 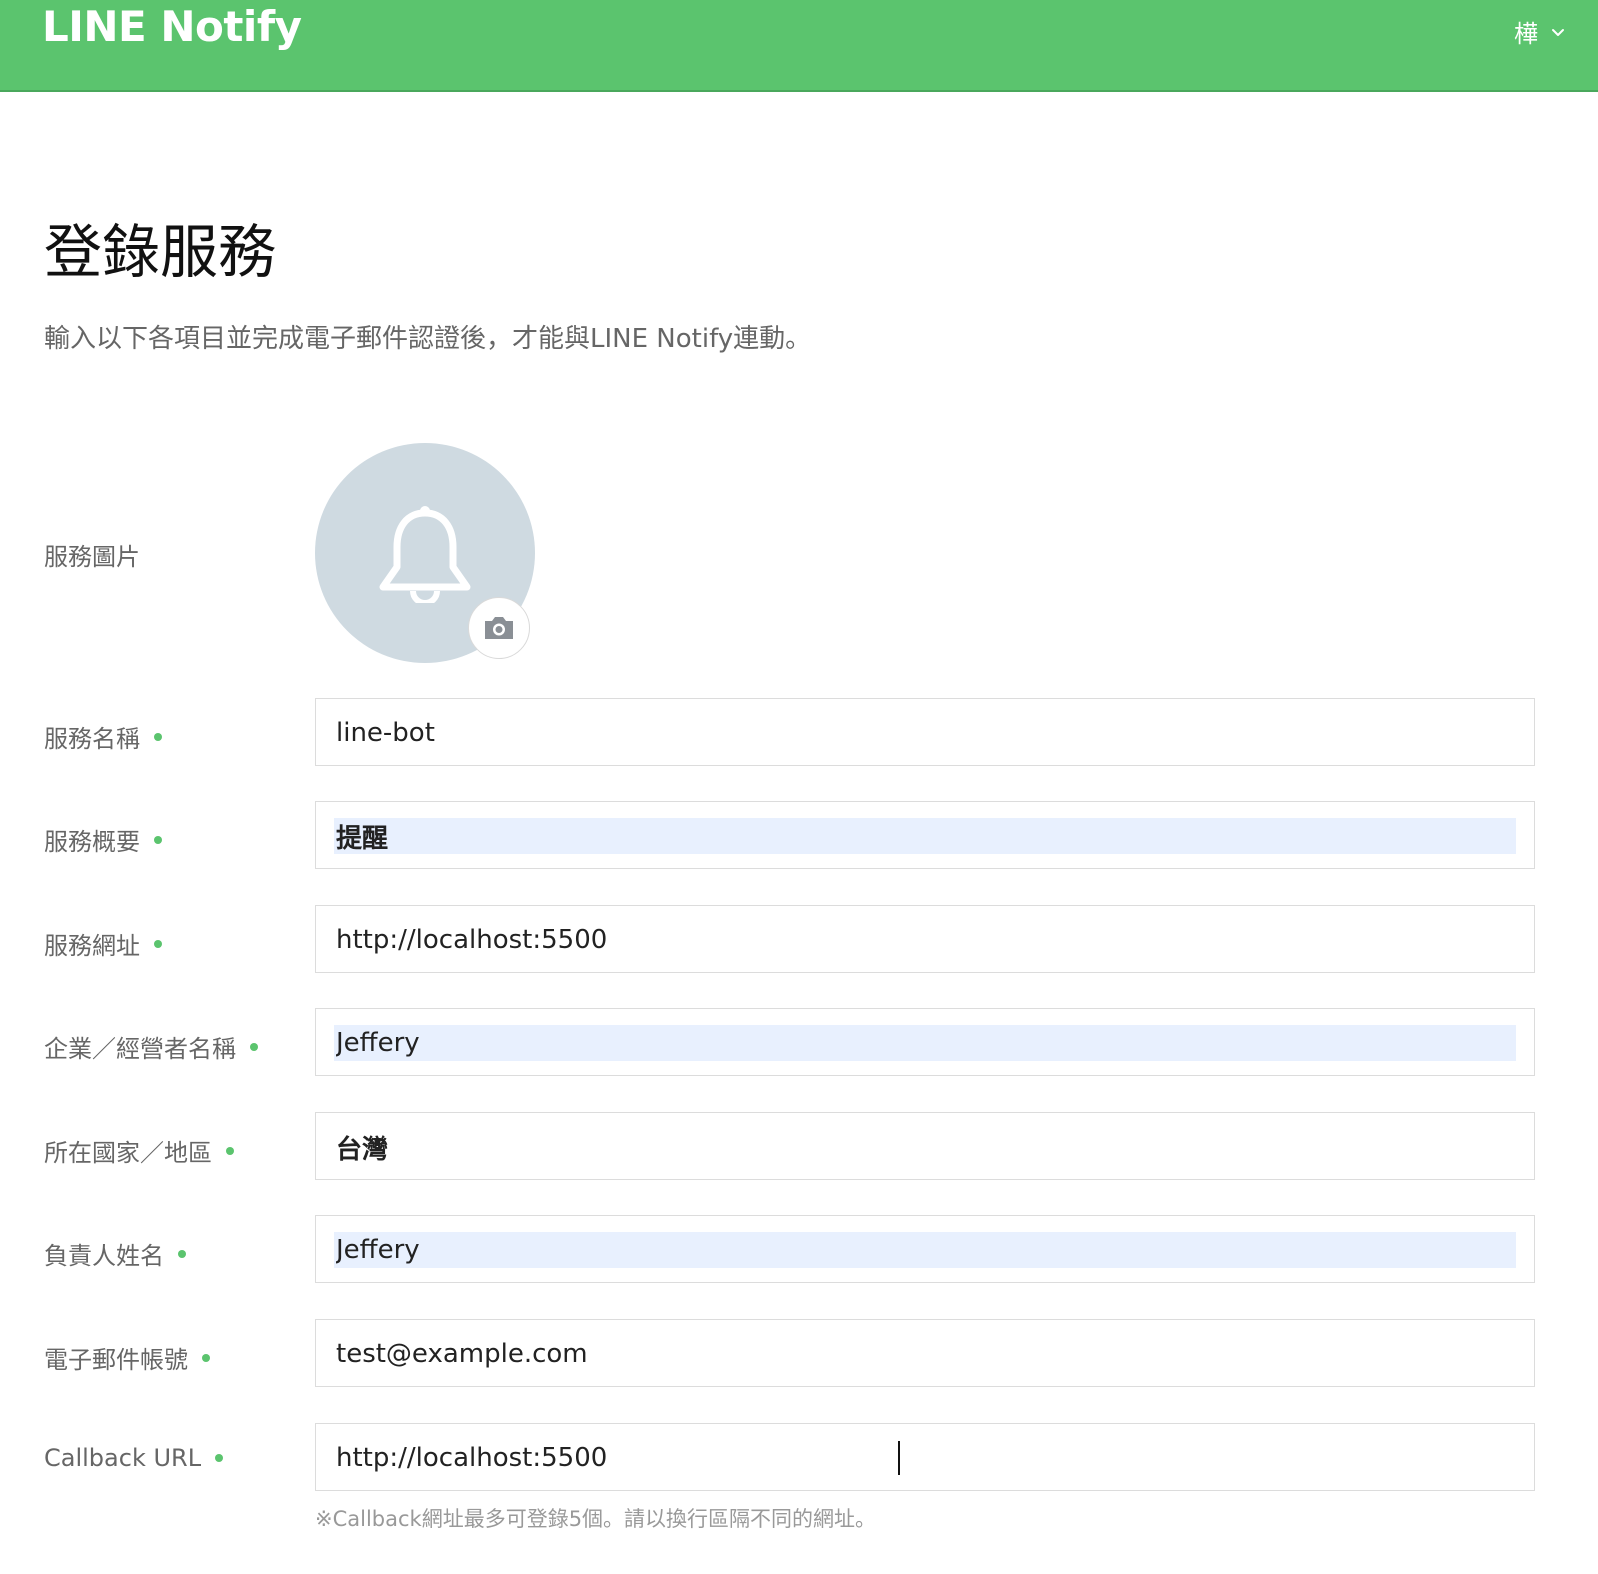 I want to click on bell-icon, so click(x=425, y=554).